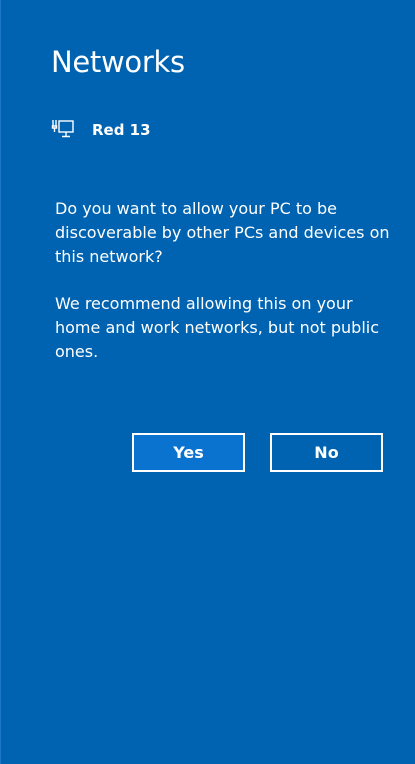 This screenshot has width=415, height=764. What do you see at coordinates (64, 130) in the screenshot?
I see `ethernet-monitor-icon` at bounding box center [64, 130].